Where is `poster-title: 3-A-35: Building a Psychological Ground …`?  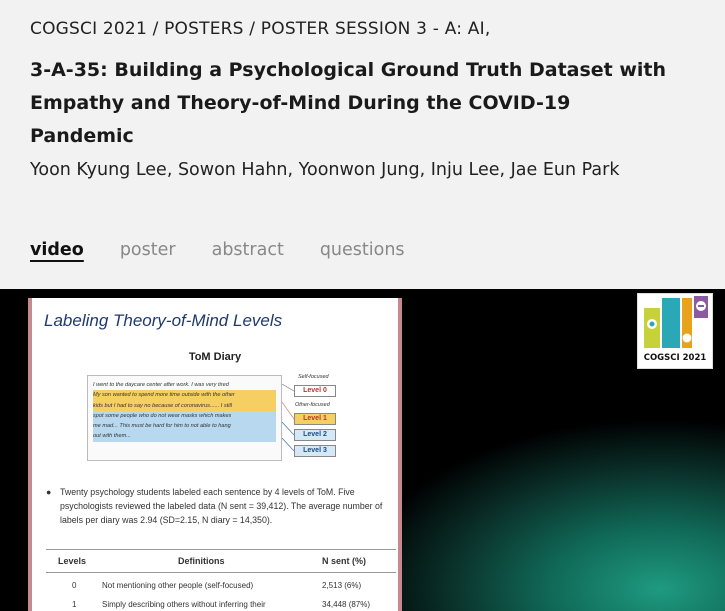 poster-title: 3-A-35: Building a Psychological Ground … is located at coordinates (348, 103).